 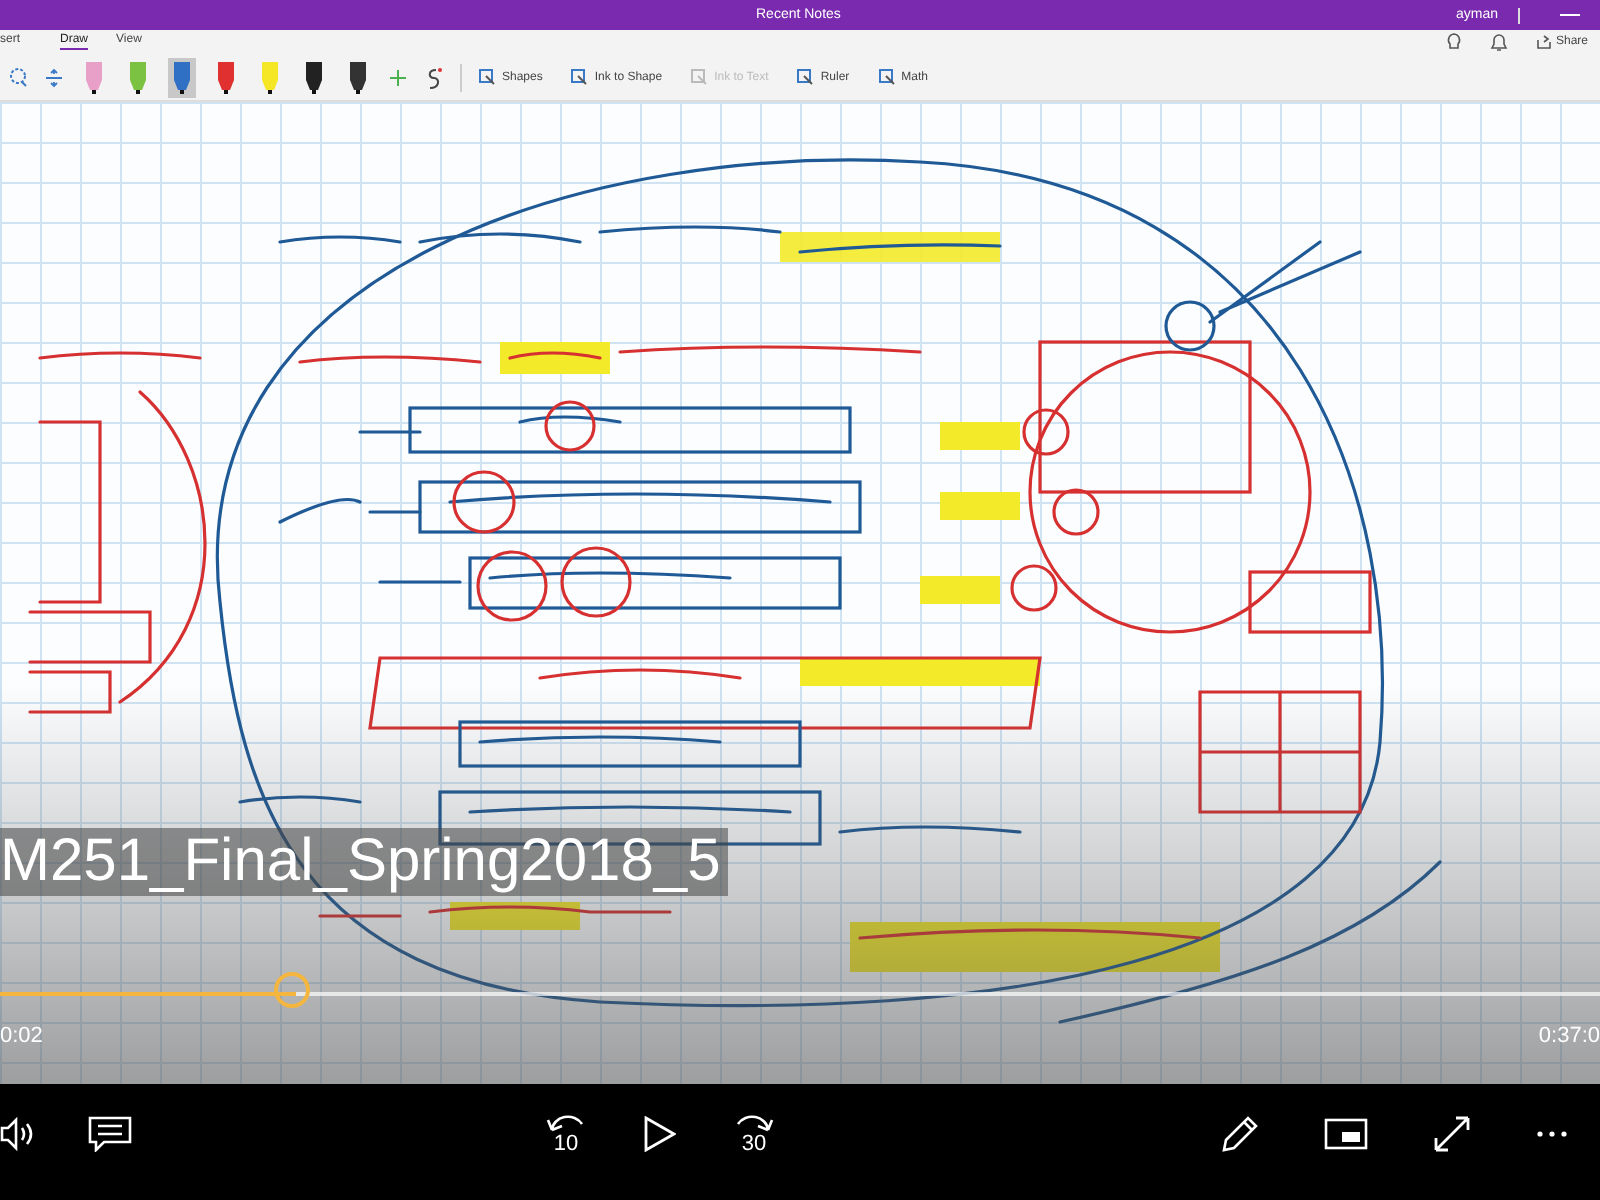 I want to click on rewind-arrow-icon, so click(x=566, y=1122).